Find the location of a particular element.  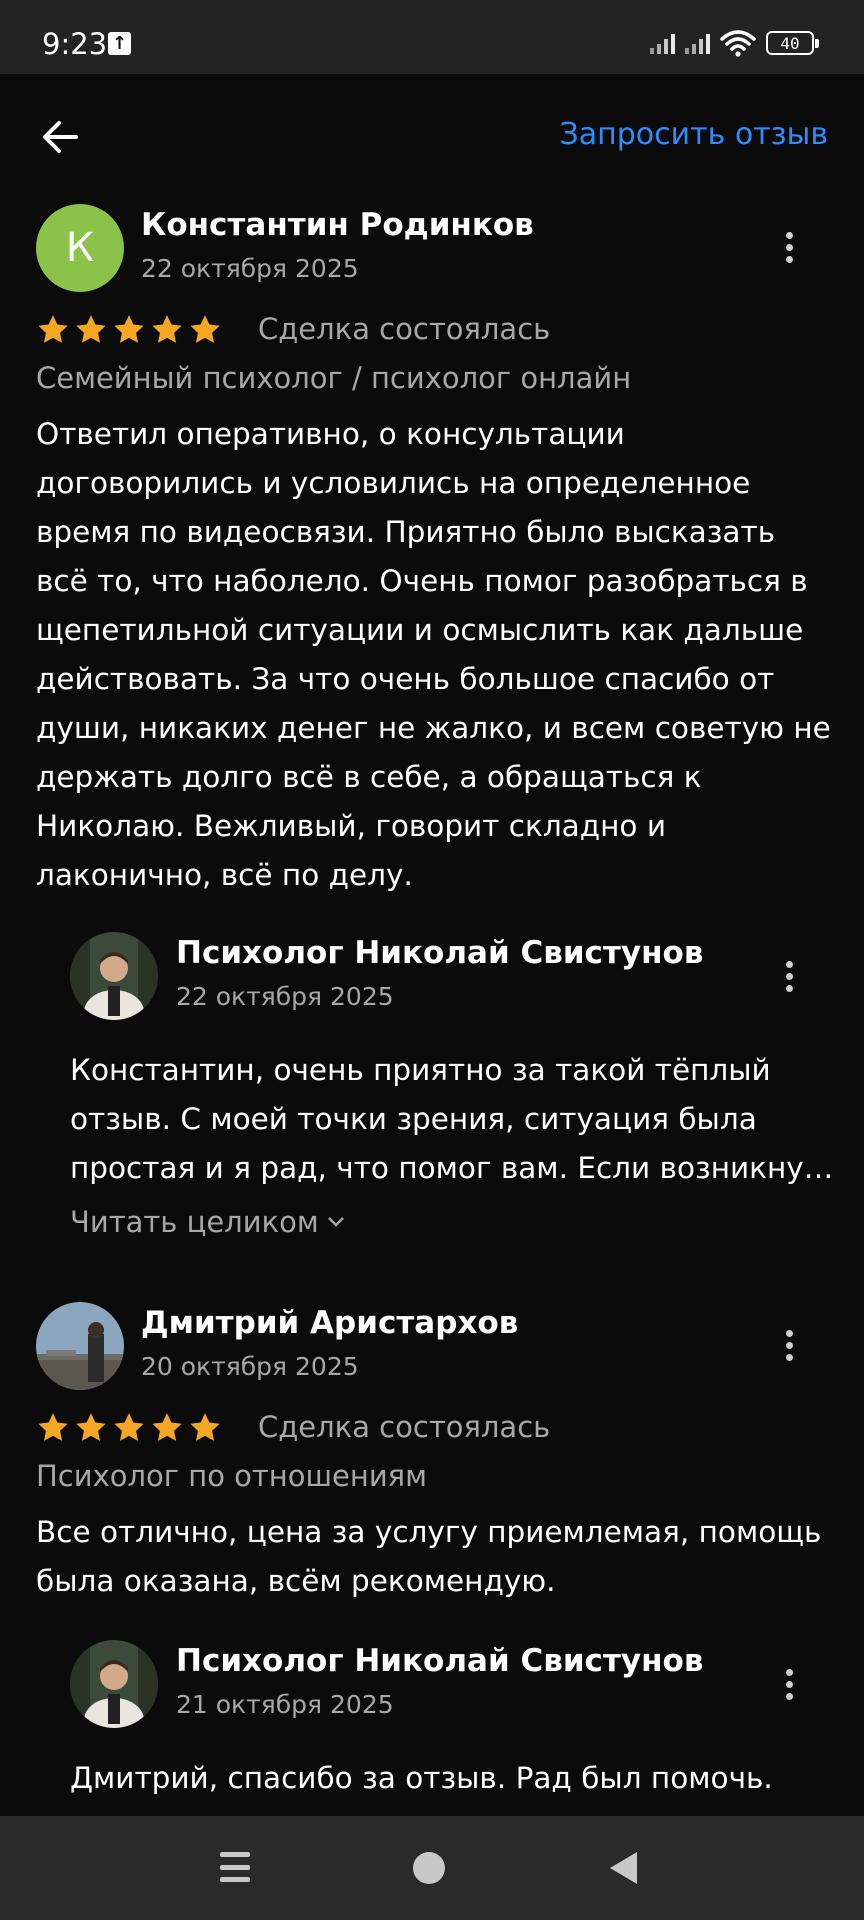

status-bar: 9:23 ↑ 40 is located at coordinates (432, 37).